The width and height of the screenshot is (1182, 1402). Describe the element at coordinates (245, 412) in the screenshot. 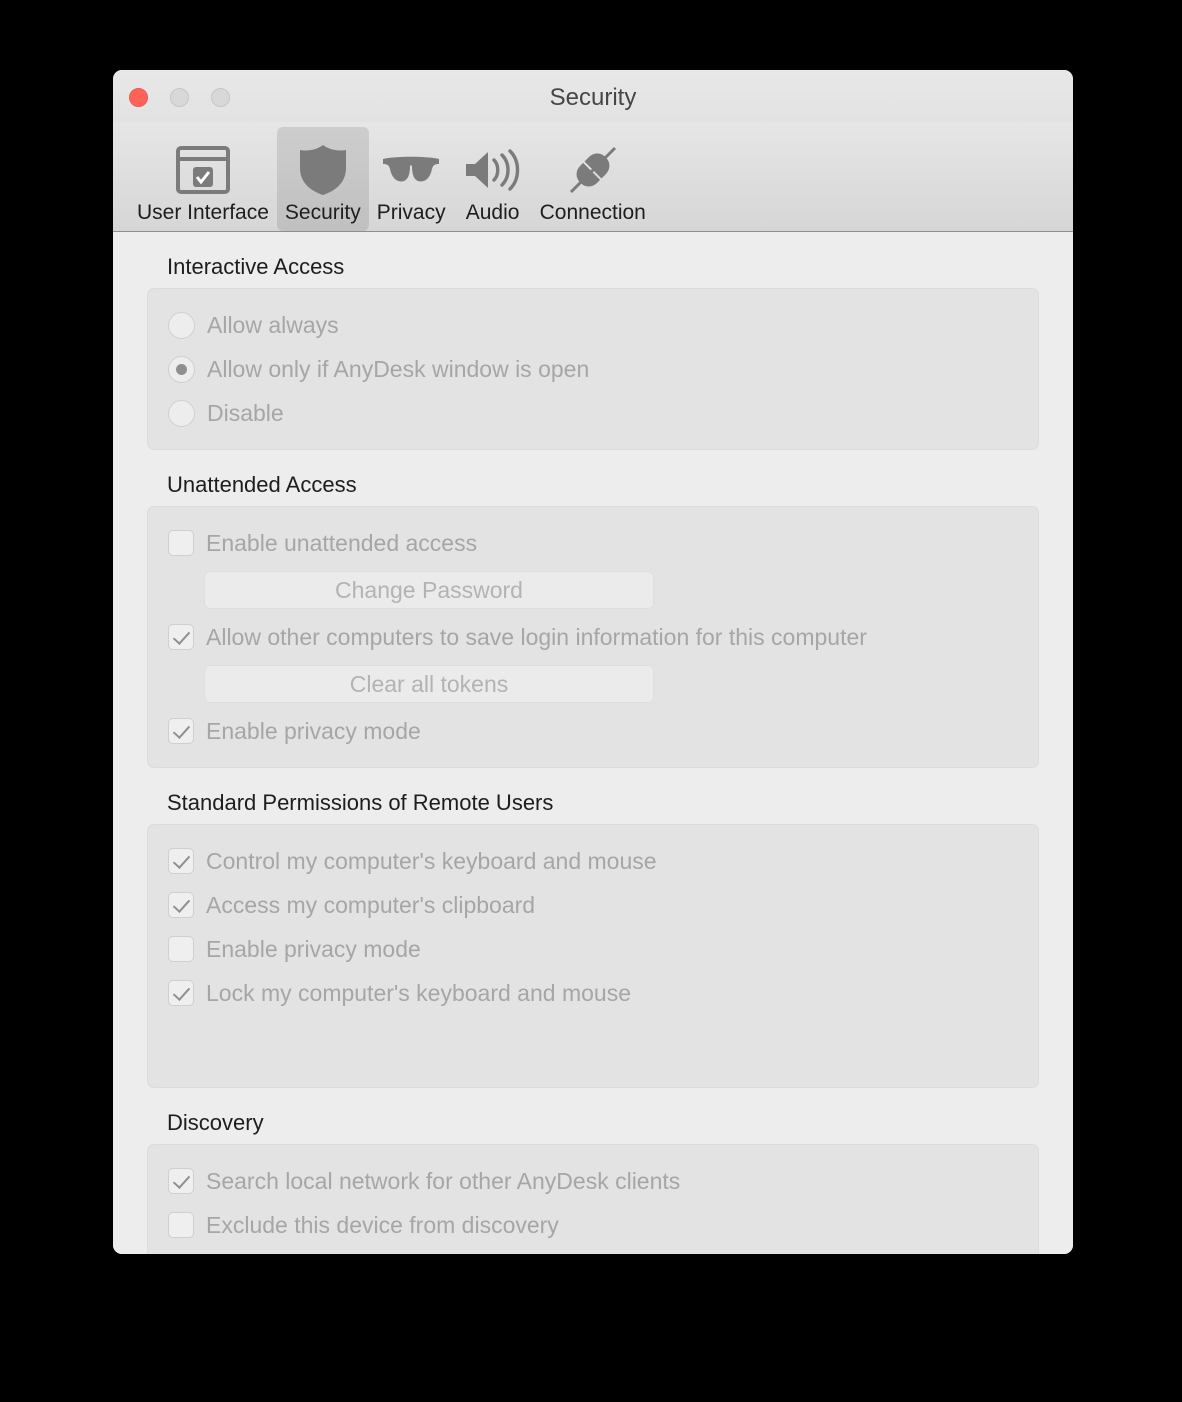

I see `radio-label: Disable` at that location.